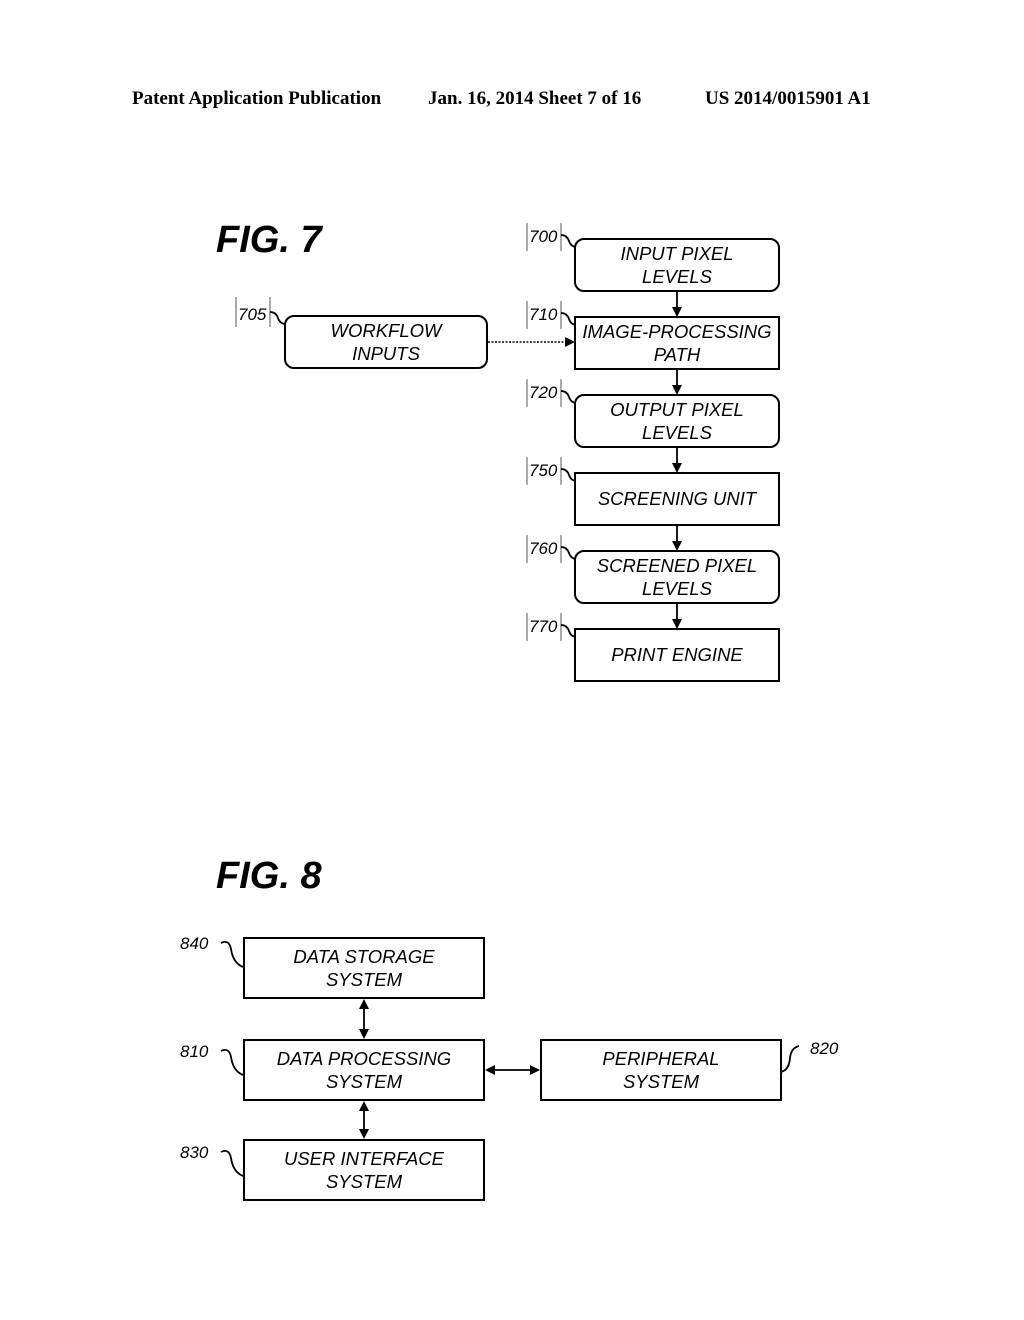  Describe the element at coordinates (543, 470) in the screenshot. I see `ref-750: 750` at that location.